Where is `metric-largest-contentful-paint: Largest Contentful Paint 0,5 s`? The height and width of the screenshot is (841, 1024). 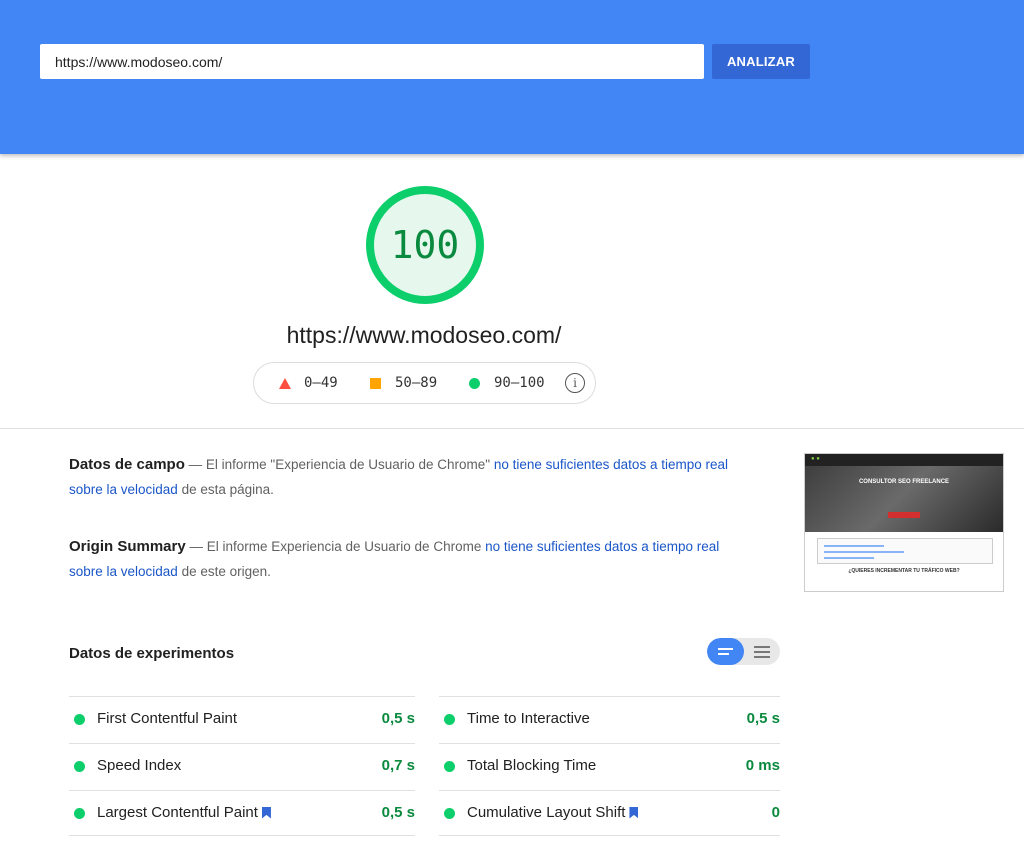 metric-largest-contentful-paint: Largest Contentful Paint 0,5 s is located at coordinates (242, 813).